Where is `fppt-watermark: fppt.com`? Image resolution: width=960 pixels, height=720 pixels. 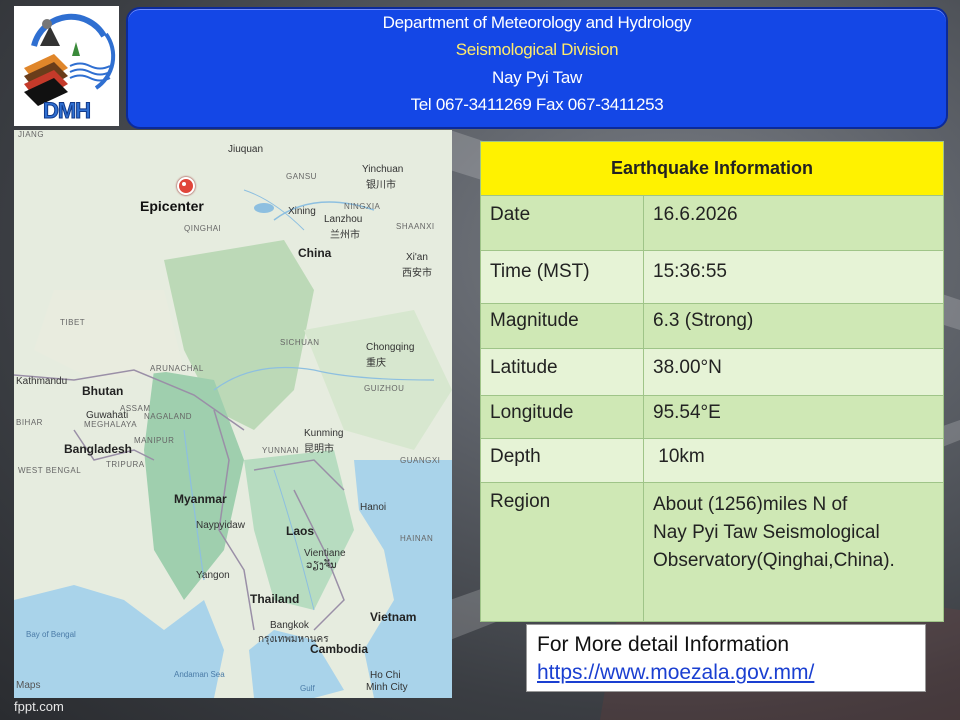 fppt-watermark: fppt.com is located at coordinates (39, 706).